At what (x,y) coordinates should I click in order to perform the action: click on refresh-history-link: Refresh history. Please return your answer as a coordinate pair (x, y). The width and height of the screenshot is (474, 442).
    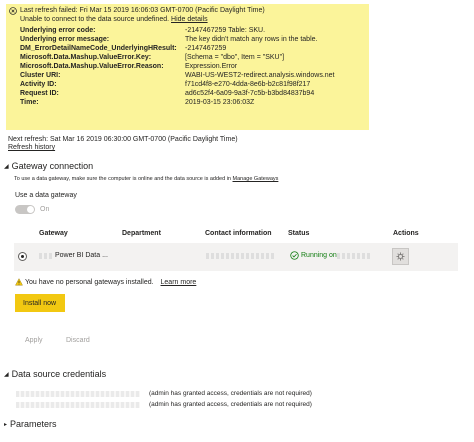
    Looking at the image, I should click on (31, 148).